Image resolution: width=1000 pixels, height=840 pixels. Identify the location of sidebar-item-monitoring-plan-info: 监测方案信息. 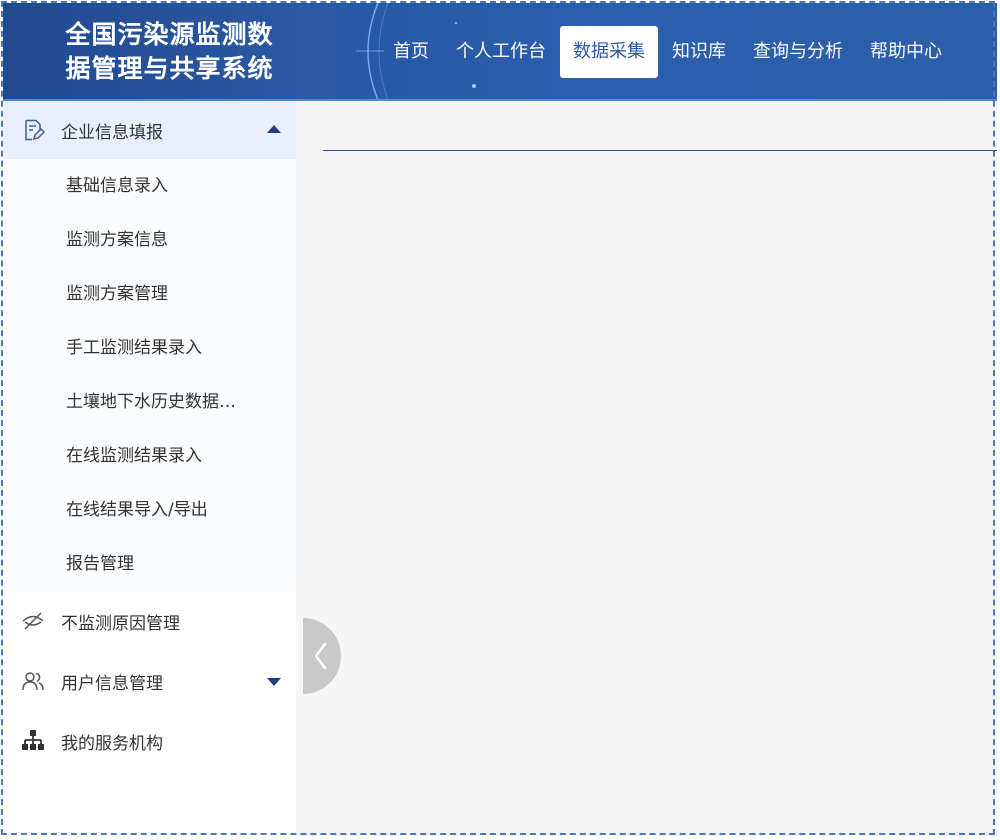
(149, 240).